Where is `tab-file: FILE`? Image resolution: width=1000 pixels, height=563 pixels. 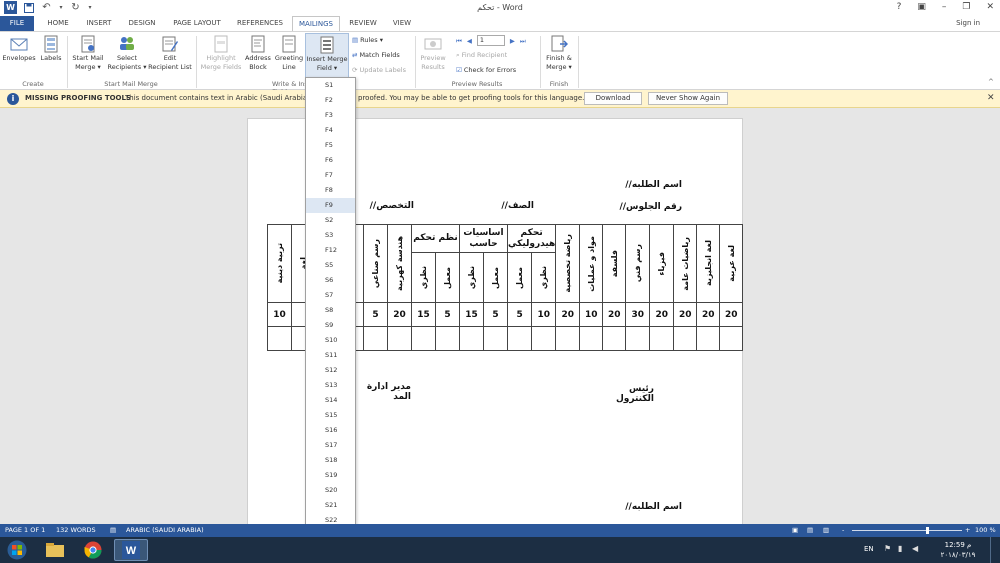
tab-file: FILE is located at coordinates (17, 23).